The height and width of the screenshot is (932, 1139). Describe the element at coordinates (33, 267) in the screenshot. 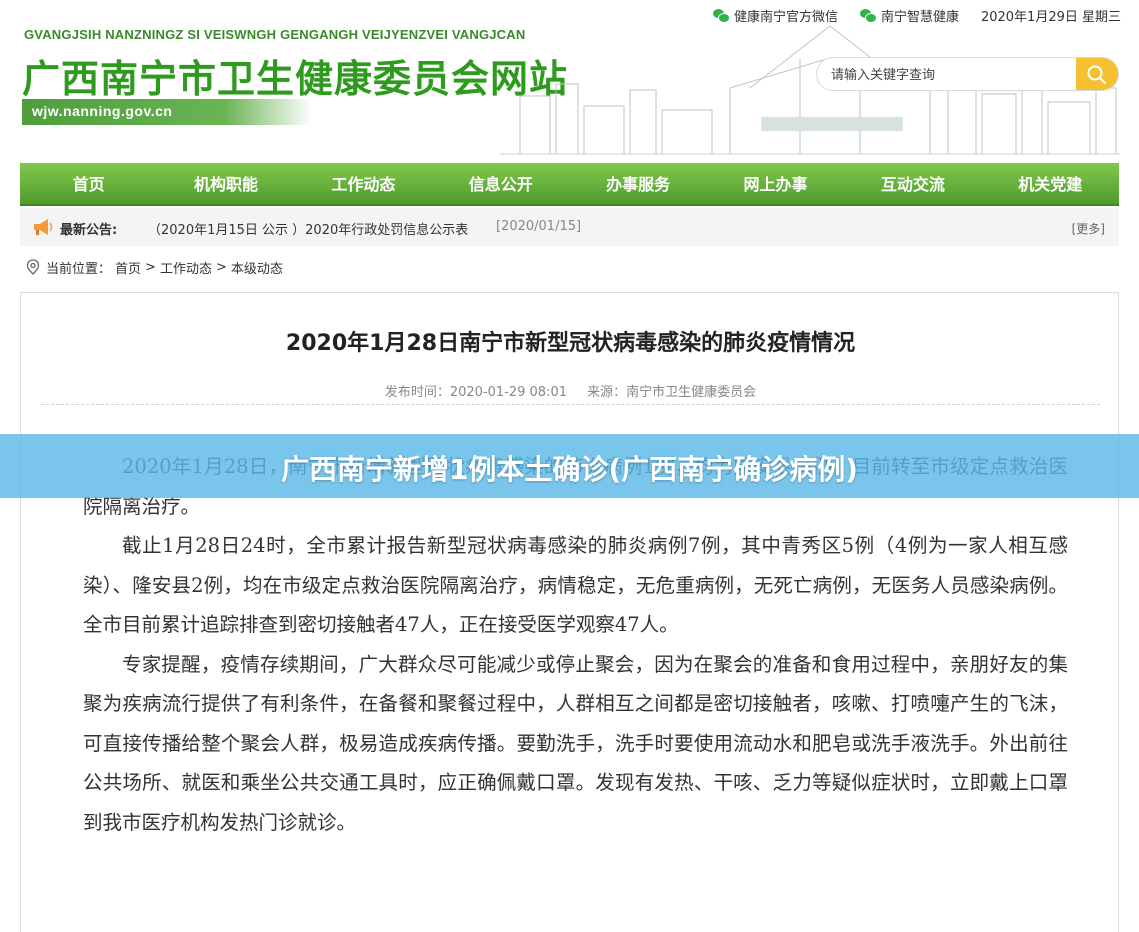

I see `location-pin-icon` at that location.